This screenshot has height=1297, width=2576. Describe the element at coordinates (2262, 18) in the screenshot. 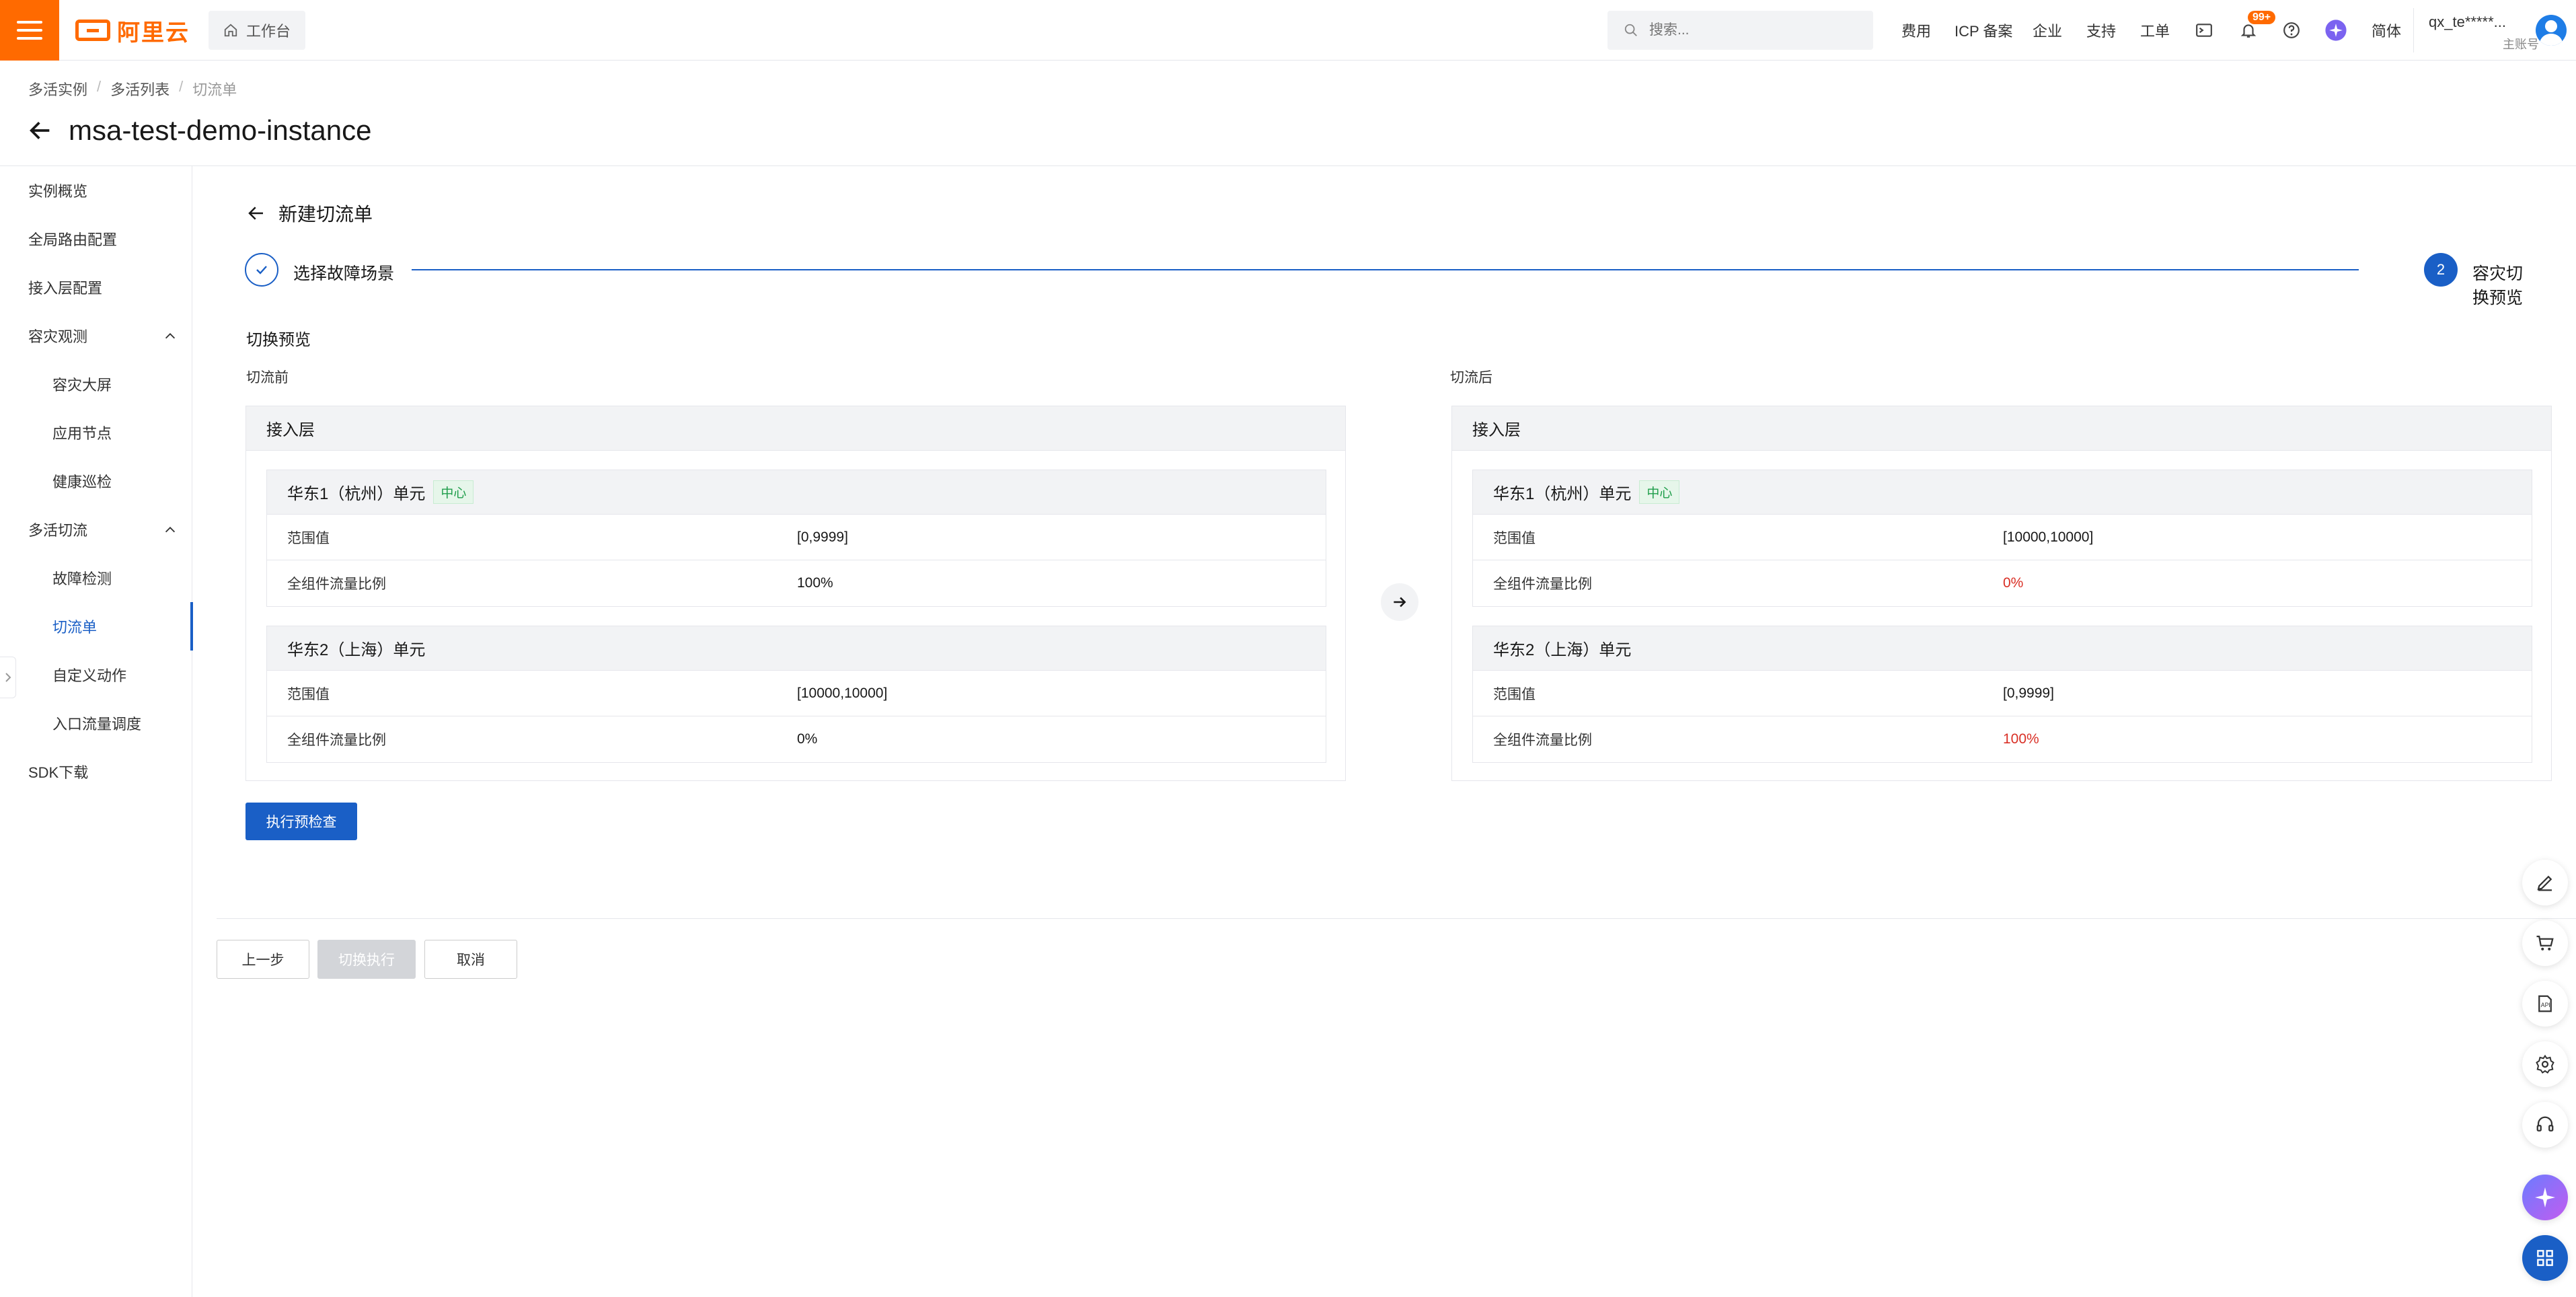

I see `notification-badge: 99+` at that location.